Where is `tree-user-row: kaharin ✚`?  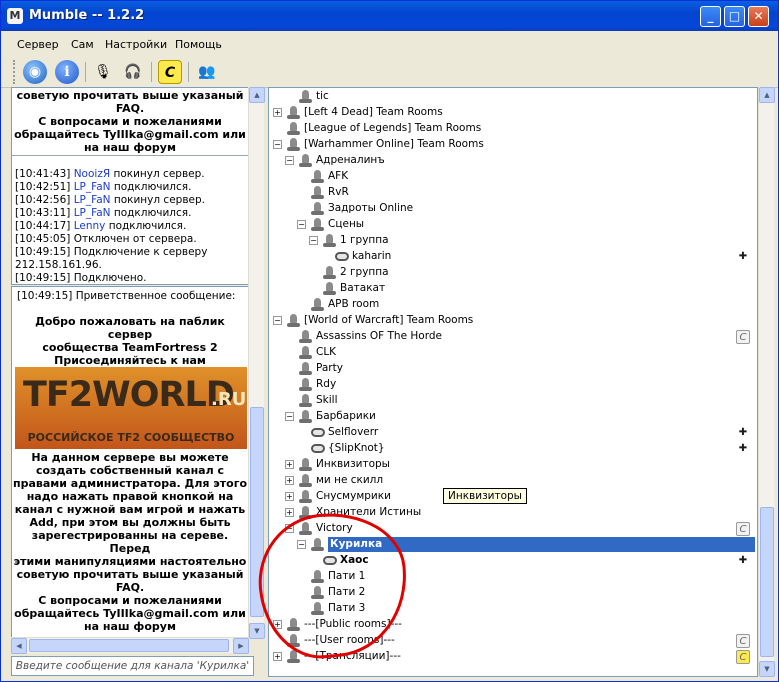 tree-user-row: kaharin ✚ is located at coordinates (512, 257).